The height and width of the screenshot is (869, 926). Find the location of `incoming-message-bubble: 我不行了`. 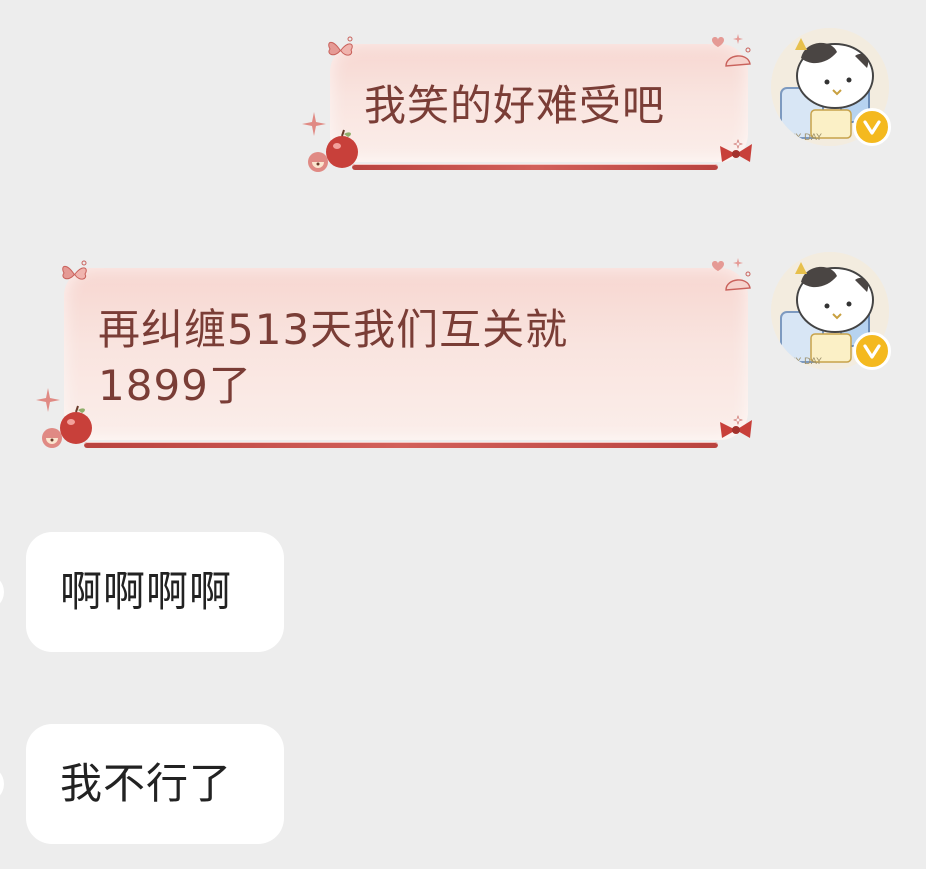

incoming-message-bubble: 我不行了 is located at coordinates (155, 784).